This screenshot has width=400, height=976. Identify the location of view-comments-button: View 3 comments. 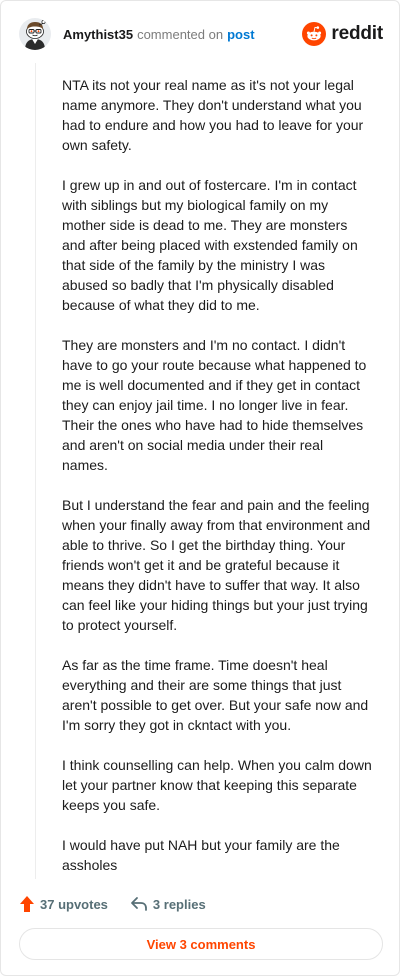
(201, 944).